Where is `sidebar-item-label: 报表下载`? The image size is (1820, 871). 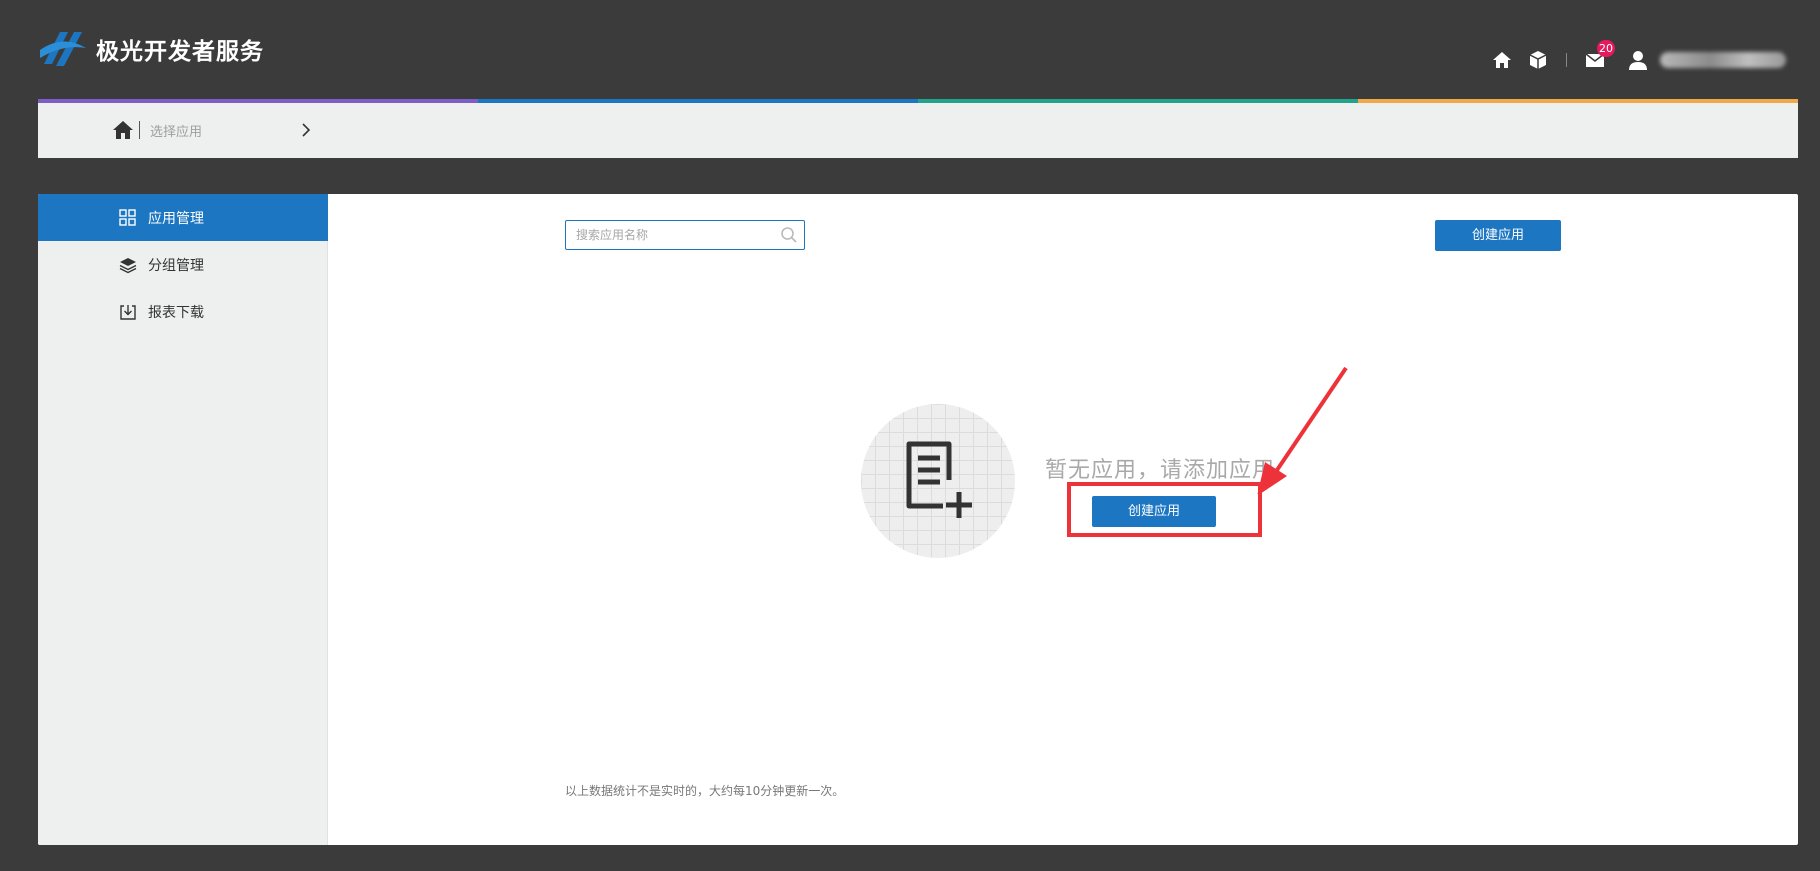
sidebar-item-label: 报表下载 is located at coordinates (176, 312).